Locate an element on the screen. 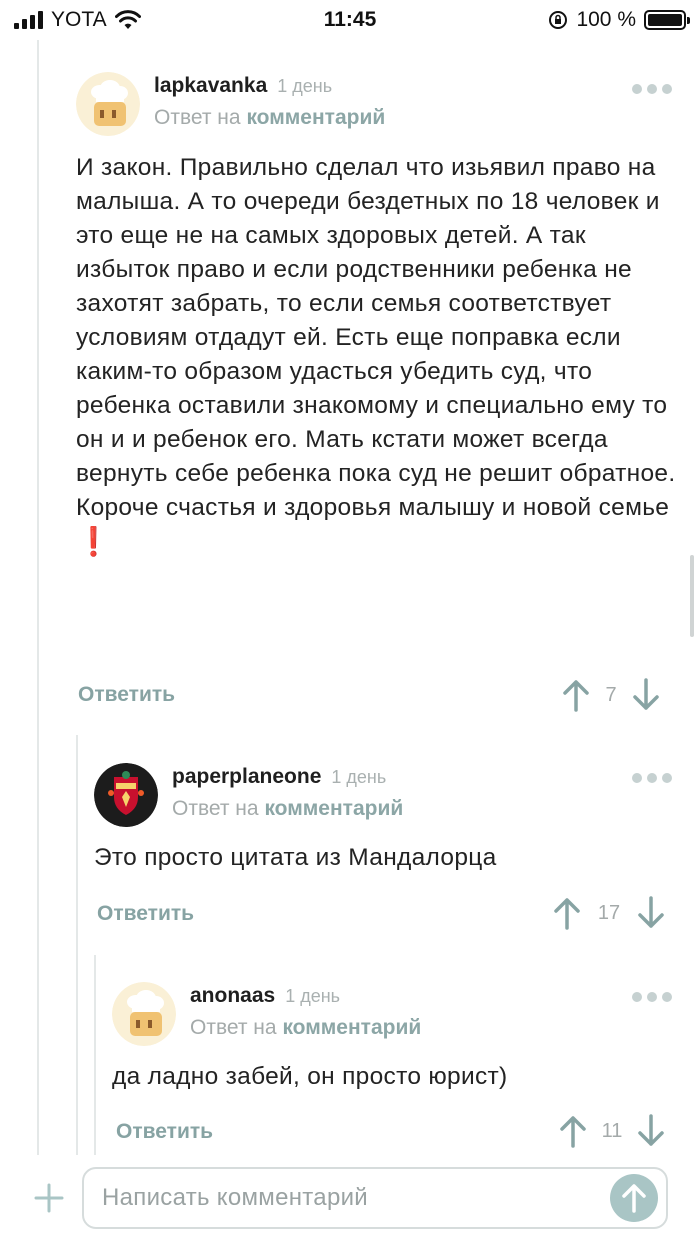 The image size is (700, 1245). rating-count: 17 is located at coordinates (609, 912).